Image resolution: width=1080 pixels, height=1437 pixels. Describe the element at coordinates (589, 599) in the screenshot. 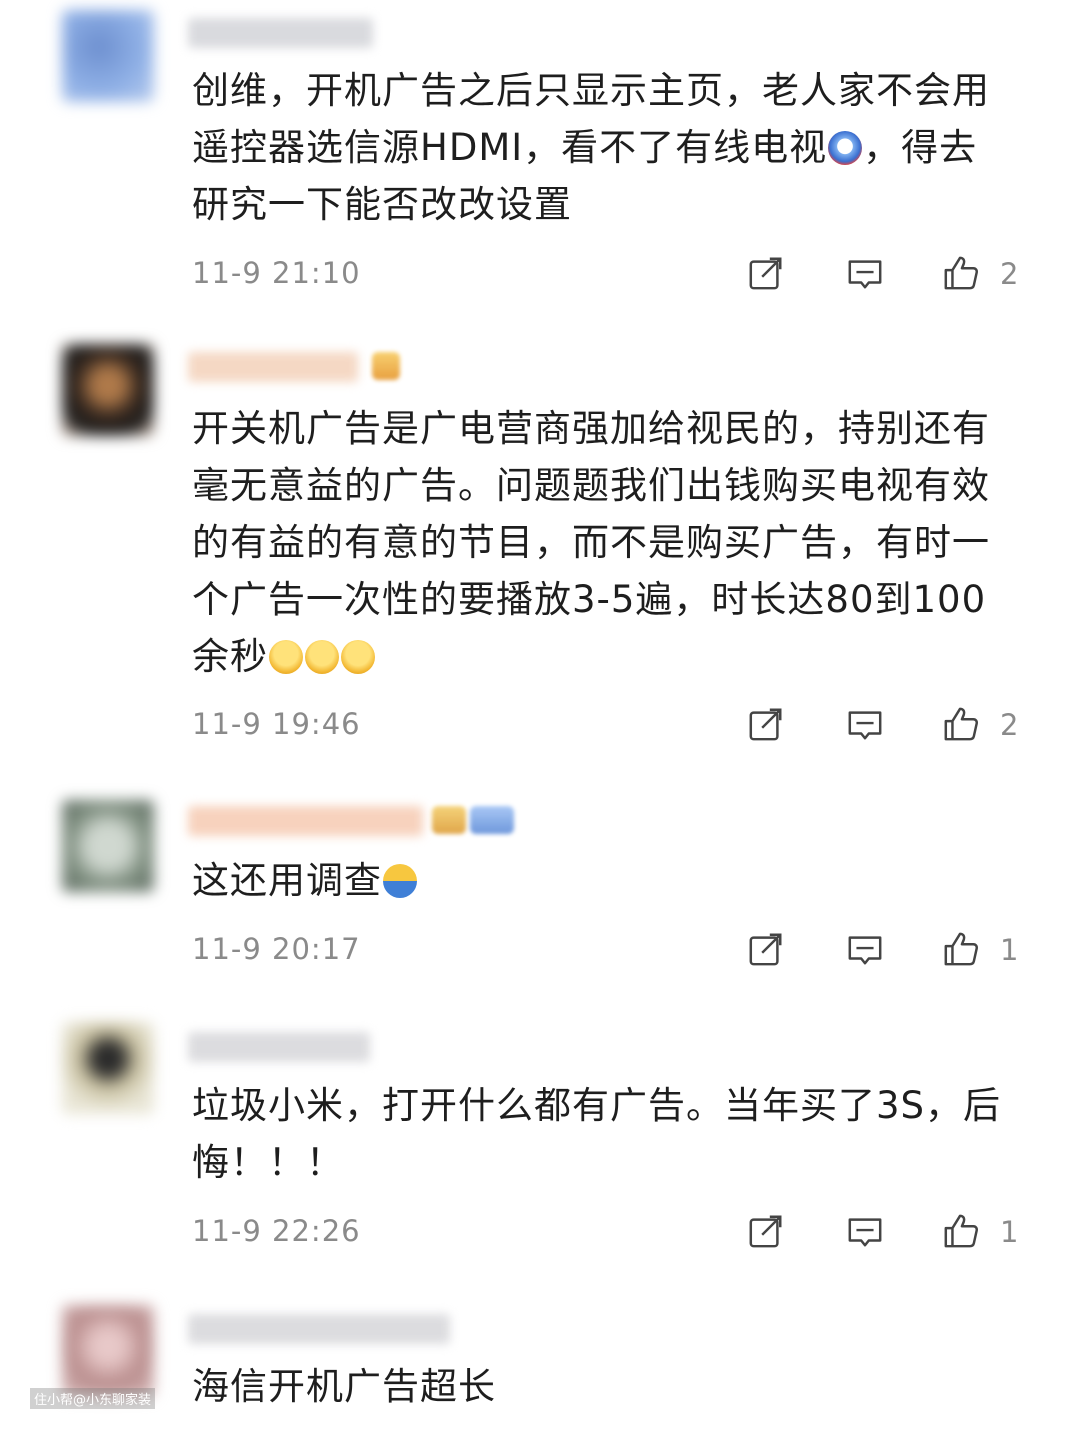

I see `comment-line: 个广告一次性的要播放3-5遍，时长达80到100` at that location.